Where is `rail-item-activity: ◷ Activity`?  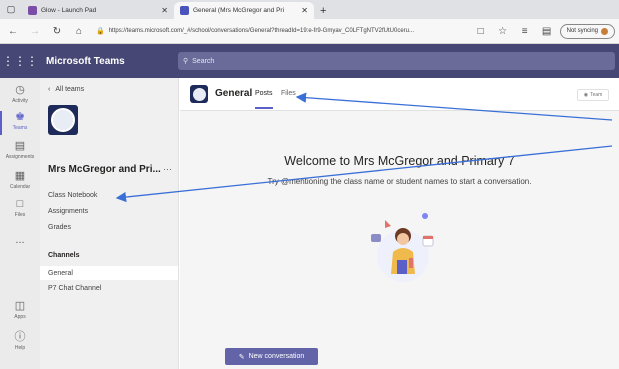
rail-item-activity: ◷ Activity is located at coordinates (20, 94).